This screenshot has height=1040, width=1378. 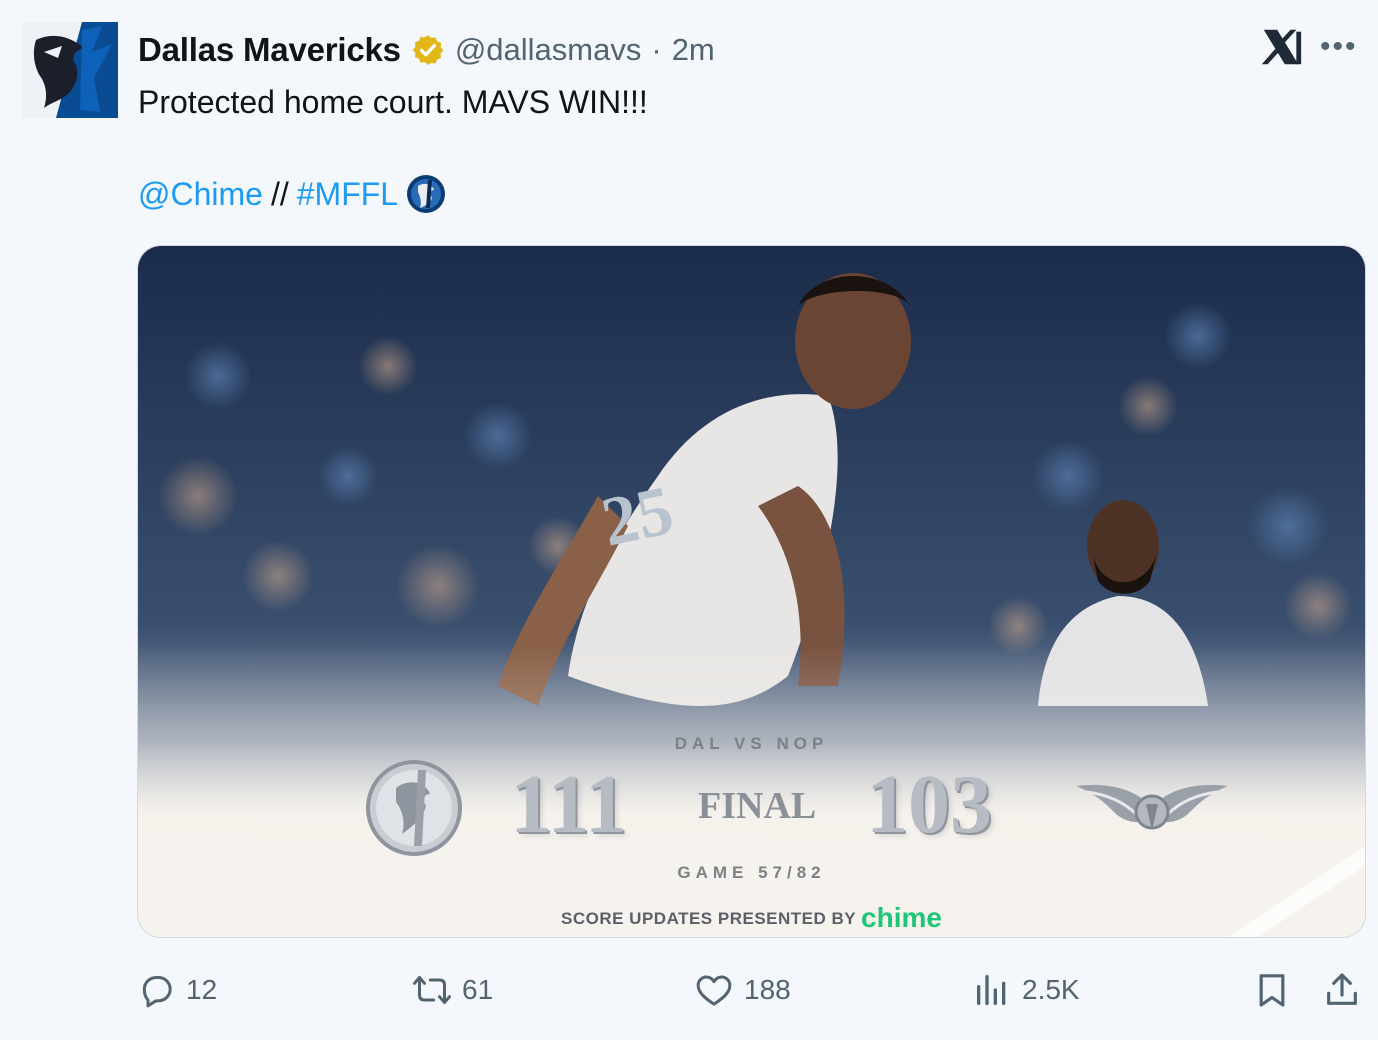 What do you see at coordinates (767, 989) in the screenshot?
I see `like-count: 188` at bounding box center [767, 989].